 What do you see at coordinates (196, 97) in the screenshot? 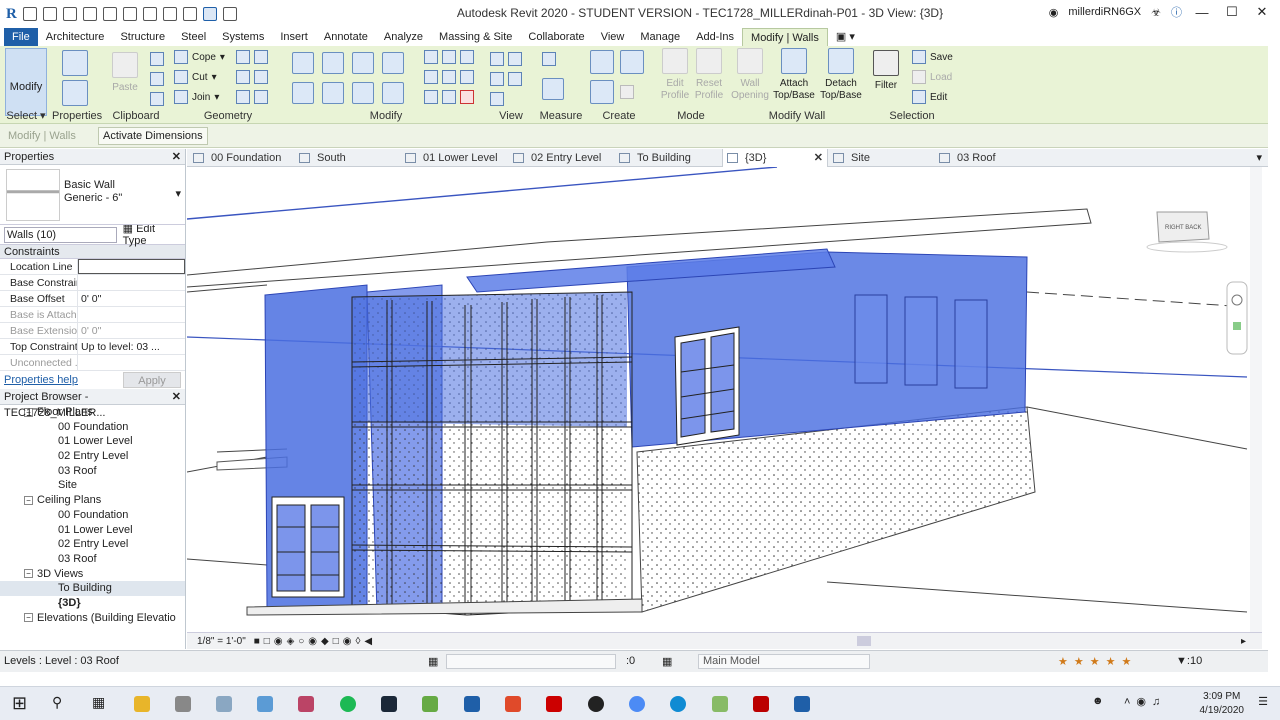
I see `join-button: Join ▾` at bounding box center [196, 97].